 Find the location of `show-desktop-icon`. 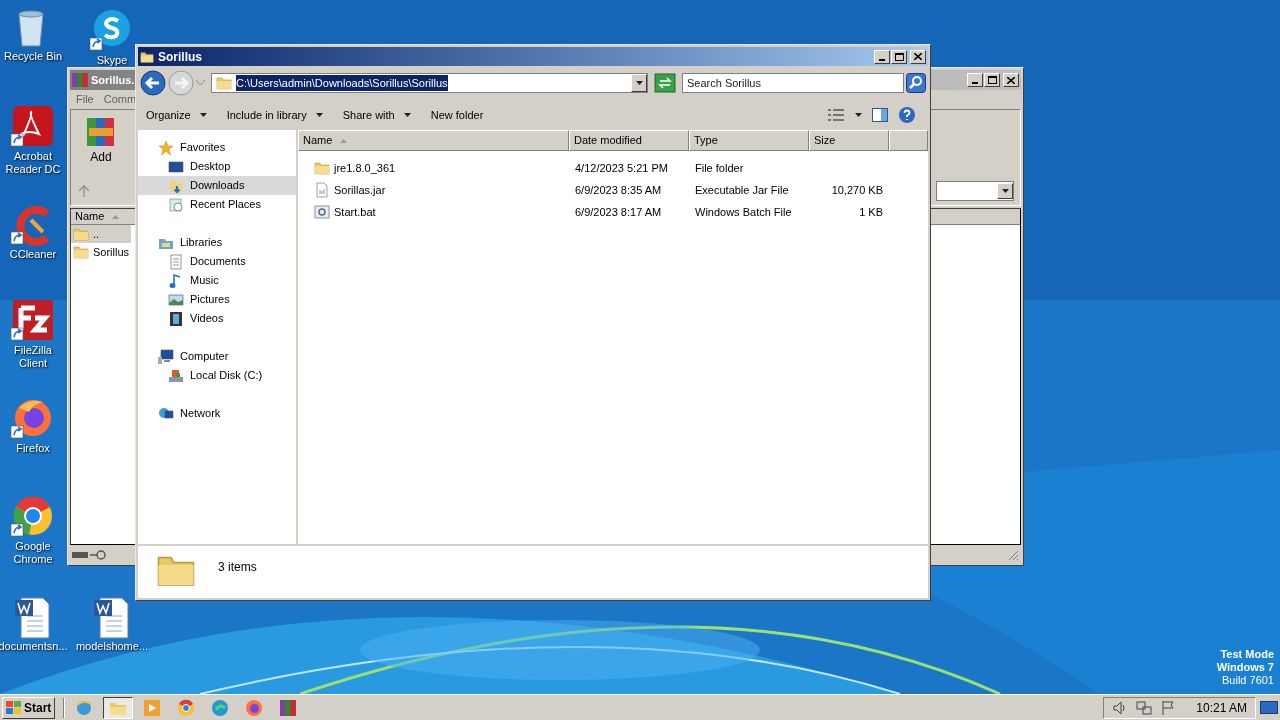

show-desktop-icon is located at coordinates (1269, 707).